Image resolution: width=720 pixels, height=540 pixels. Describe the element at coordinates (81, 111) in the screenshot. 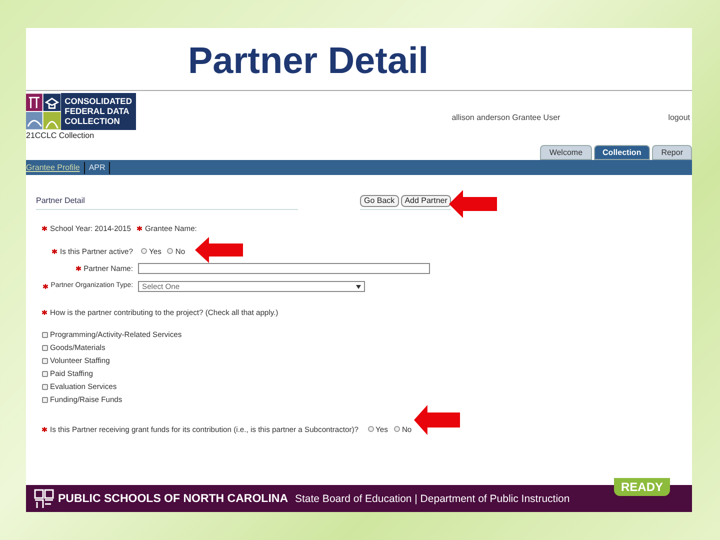

I see `logo-drawing: CONSOLIDATED FEDERAL DATA COLLECTION` at that location.